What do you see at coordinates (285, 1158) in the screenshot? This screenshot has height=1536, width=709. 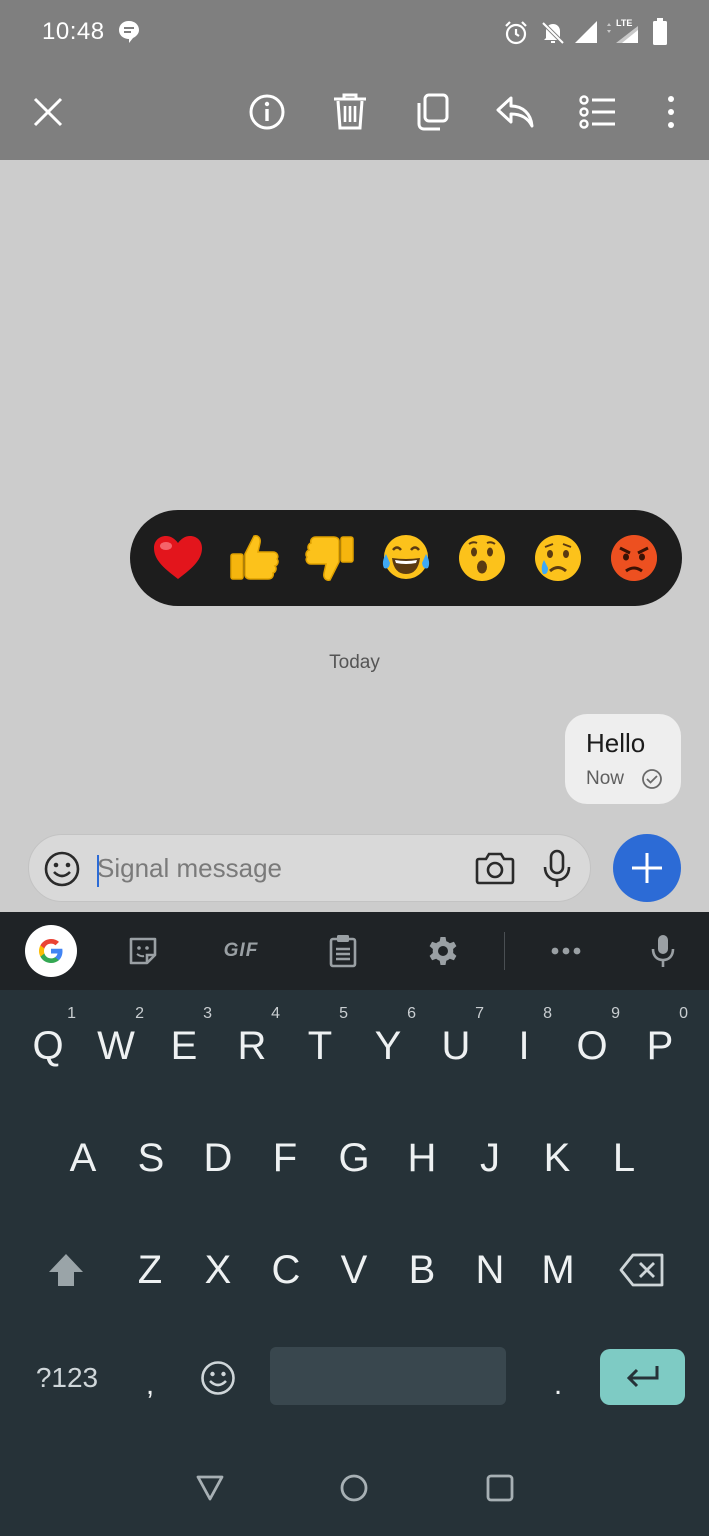 I see `key-f: F` at bounding box center [285, 1158].